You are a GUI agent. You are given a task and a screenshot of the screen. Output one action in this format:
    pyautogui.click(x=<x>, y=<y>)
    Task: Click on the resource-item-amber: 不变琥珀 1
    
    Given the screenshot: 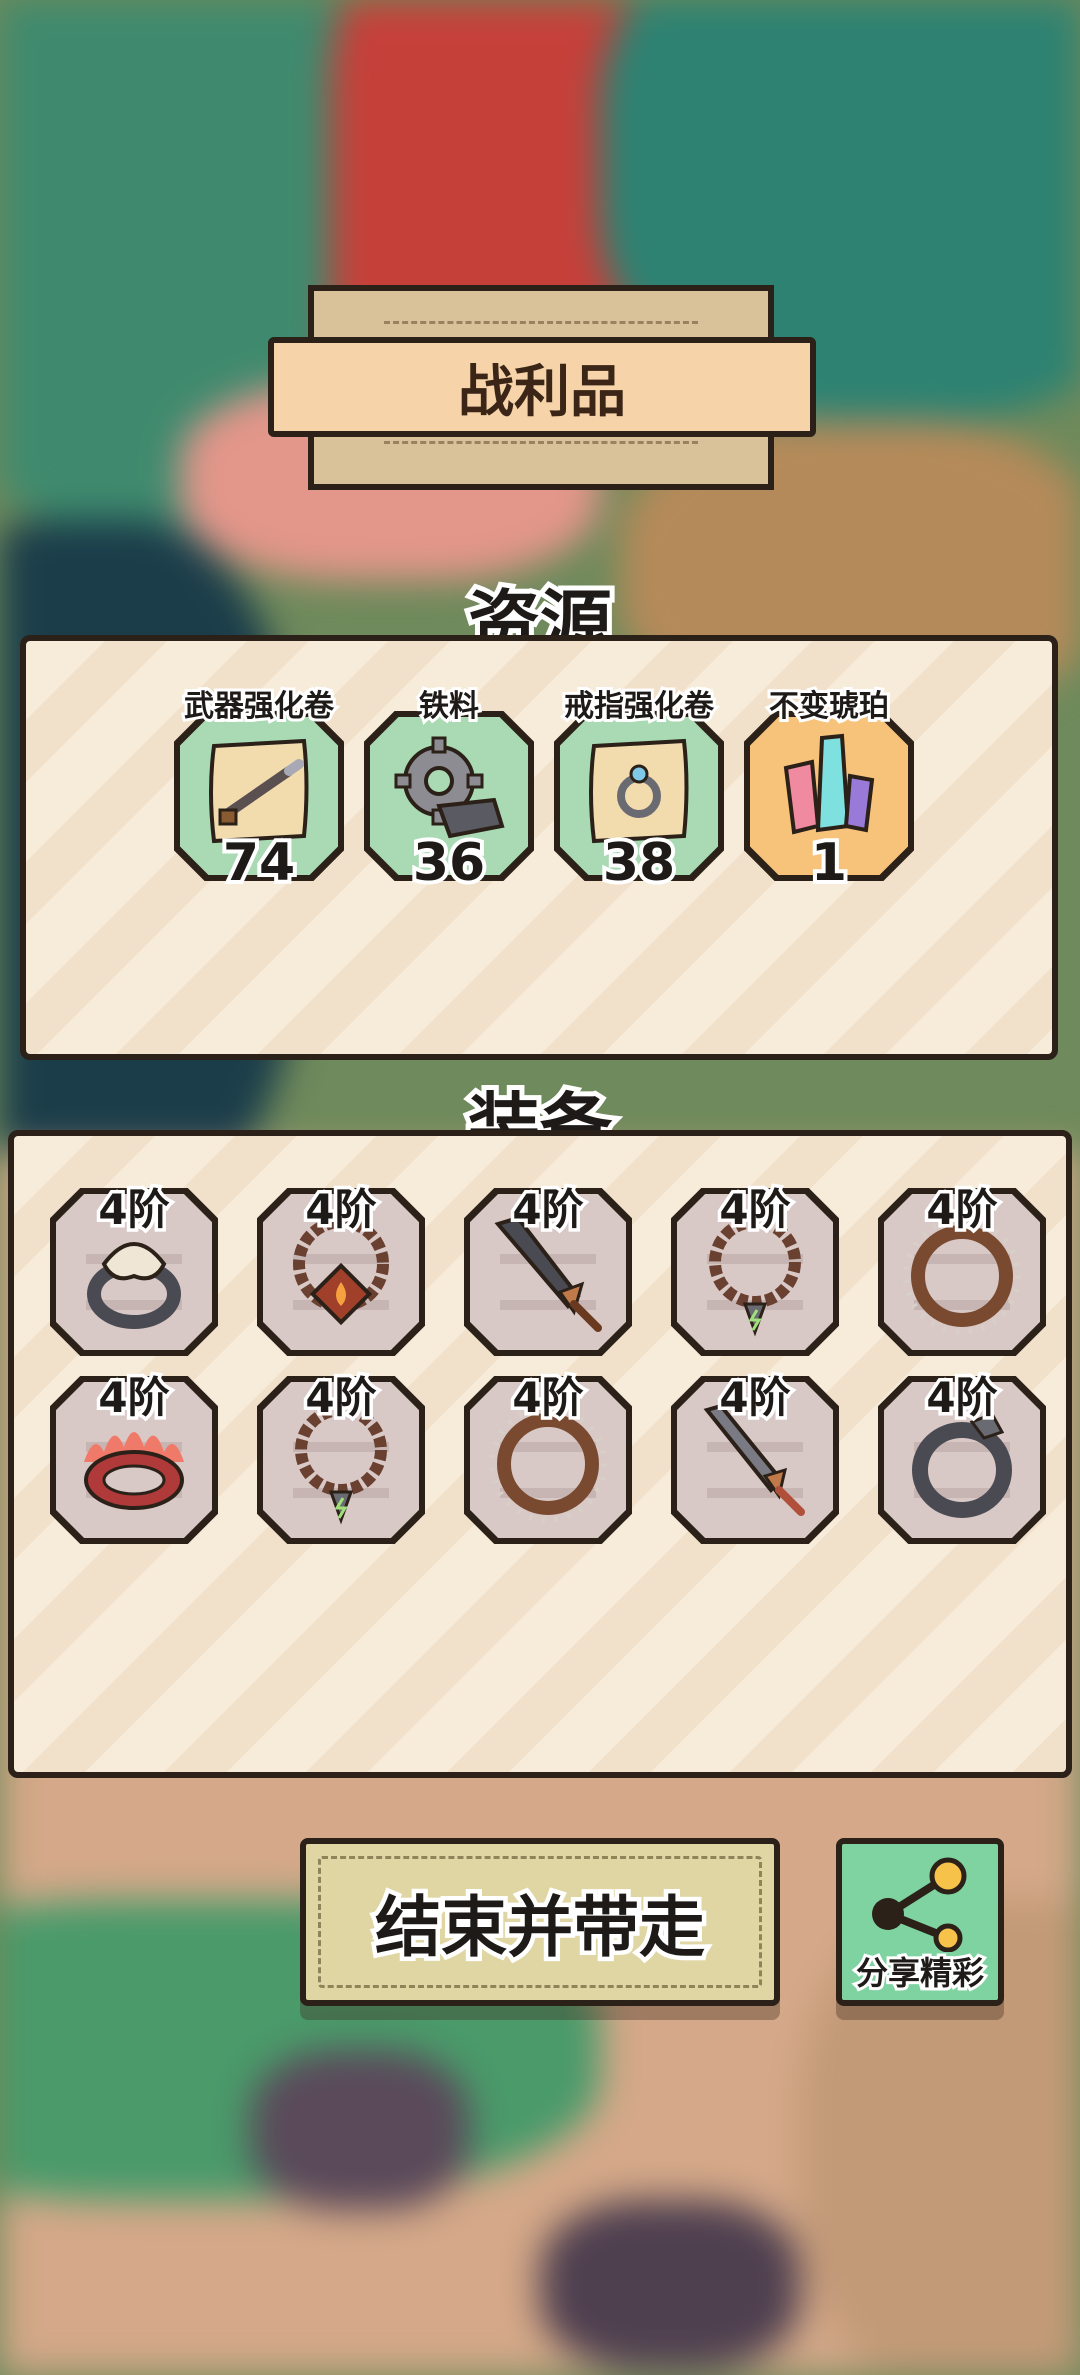 What is the action you would take?
    pyautogui.click(x=829, y=789)
    